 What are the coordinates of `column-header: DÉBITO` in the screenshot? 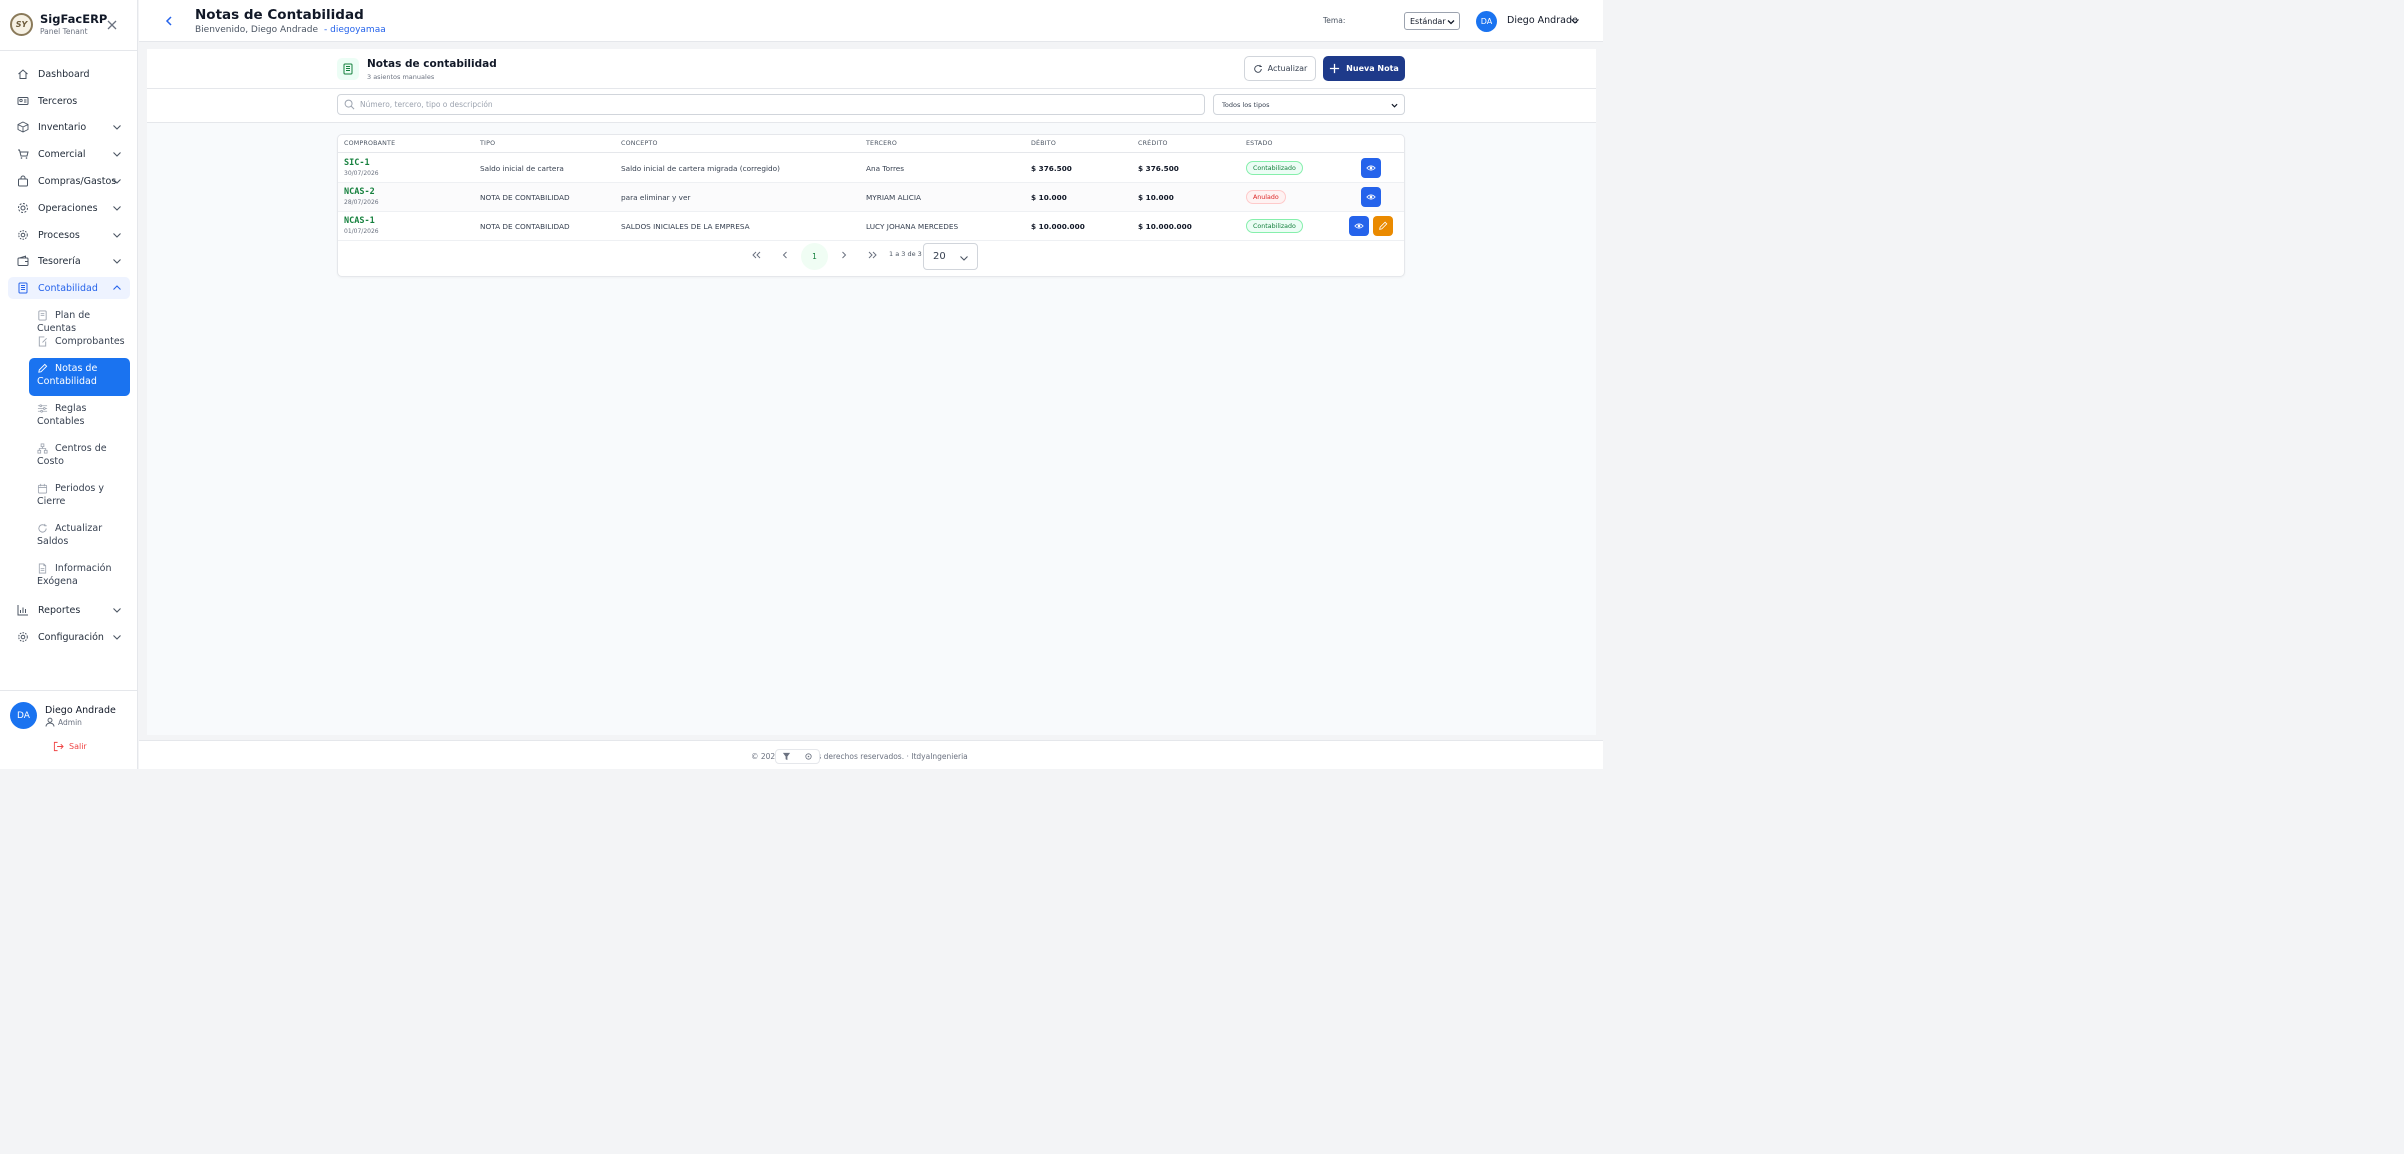 It's located at (1044, 143).